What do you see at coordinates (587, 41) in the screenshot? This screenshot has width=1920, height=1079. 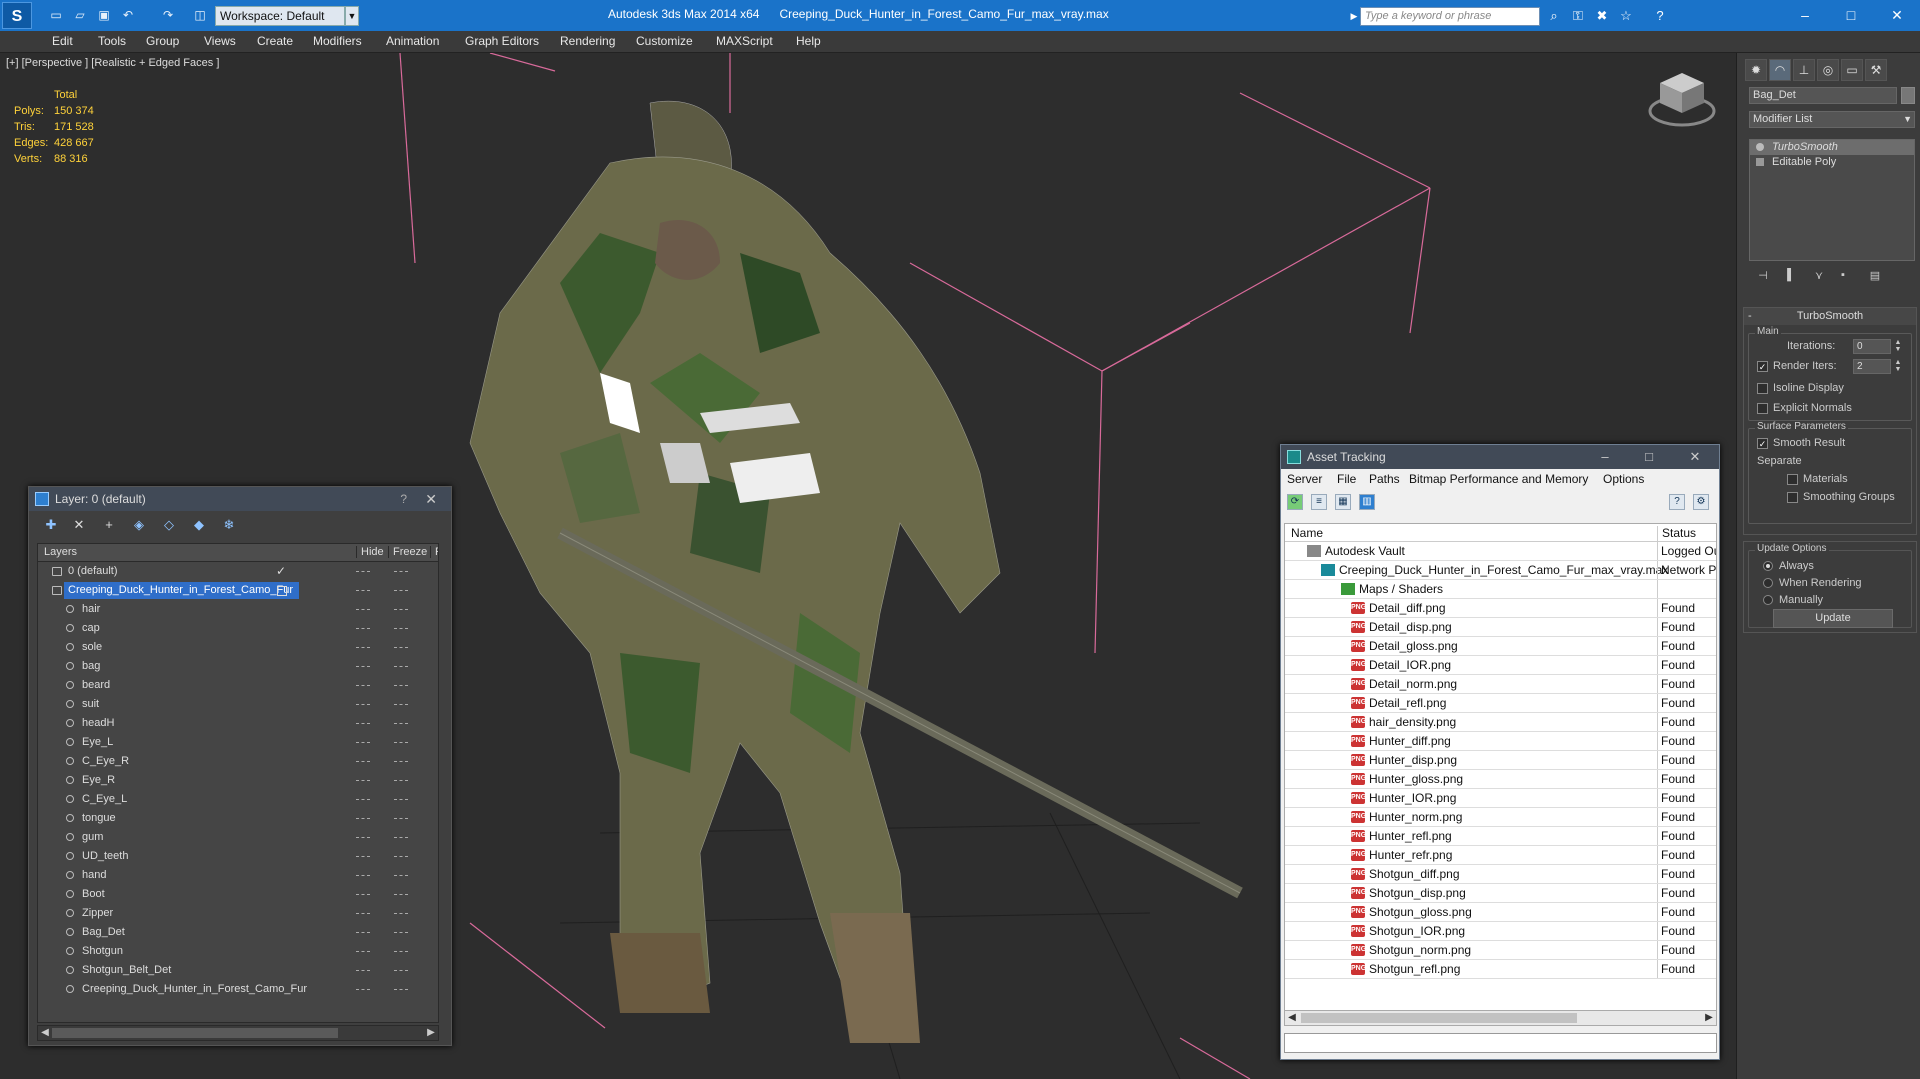 I see `menu-rendering: Rendering` at bounding box center [587, 41].